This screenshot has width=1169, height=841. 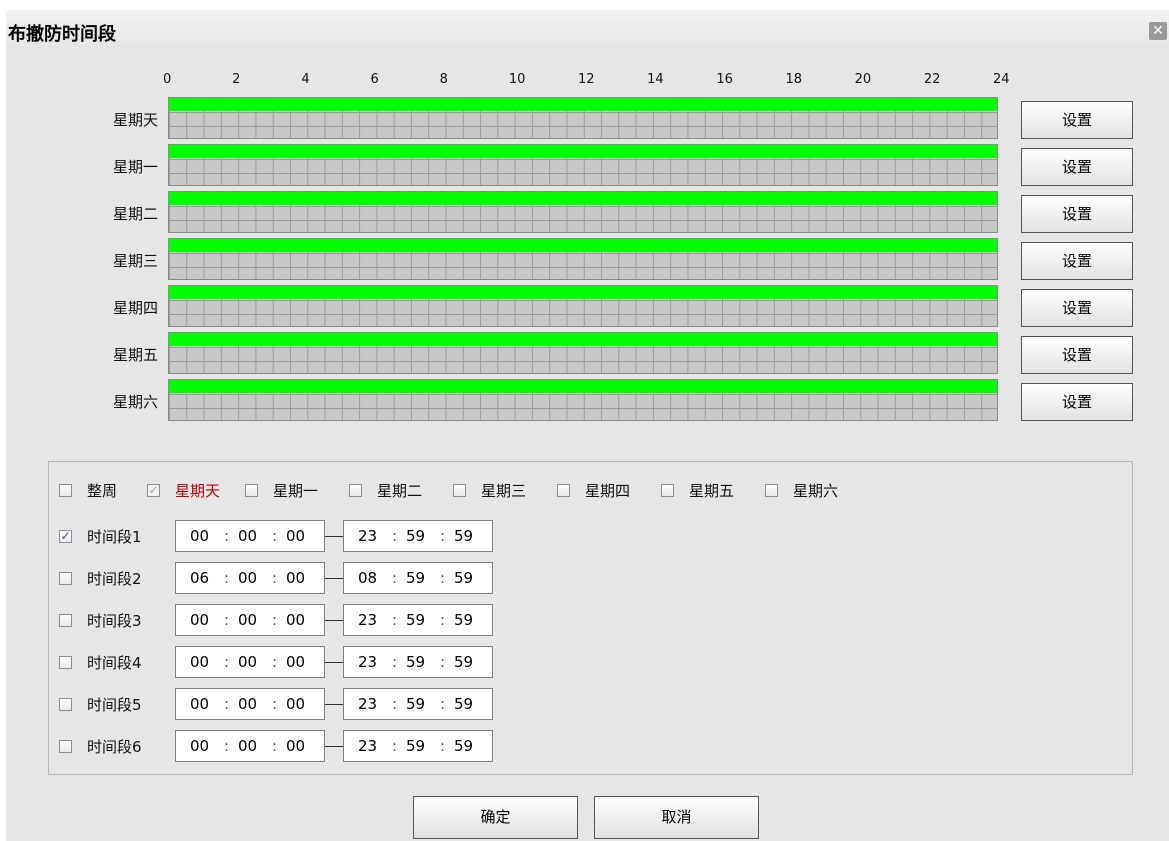 What do you see at coordinates (368, 578) in the screenshot?
I see `hour-value: 08` at bounding box center [368, 578].